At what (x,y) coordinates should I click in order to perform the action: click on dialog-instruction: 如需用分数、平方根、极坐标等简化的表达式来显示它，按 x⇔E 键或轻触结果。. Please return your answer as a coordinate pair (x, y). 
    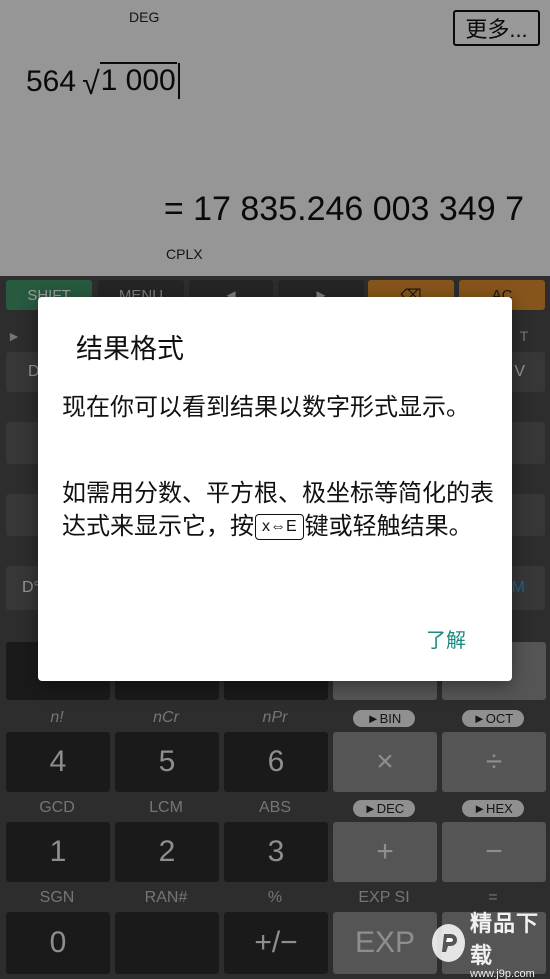
    Looking at the image, I should click on (282, 510).